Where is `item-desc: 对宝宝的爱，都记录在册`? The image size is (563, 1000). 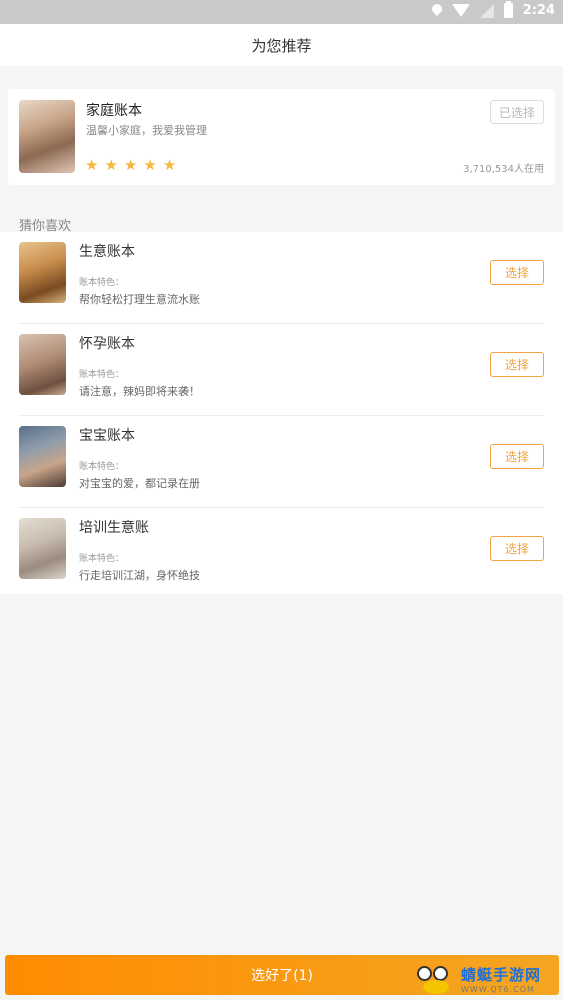 item-desc: 对宝宝的爱，都记录在册 is located at coordinates (139, 483).